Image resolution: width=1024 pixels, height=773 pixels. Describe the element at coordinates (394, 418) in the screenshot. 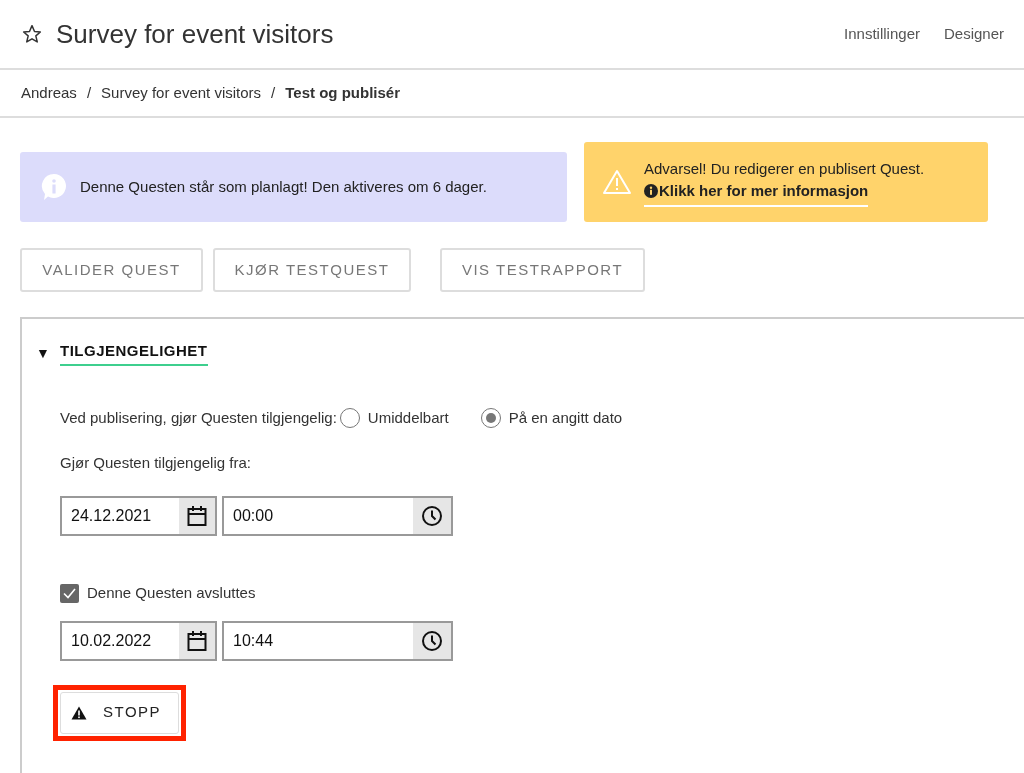

I see `radio-option: Umiddelbart` at that location.